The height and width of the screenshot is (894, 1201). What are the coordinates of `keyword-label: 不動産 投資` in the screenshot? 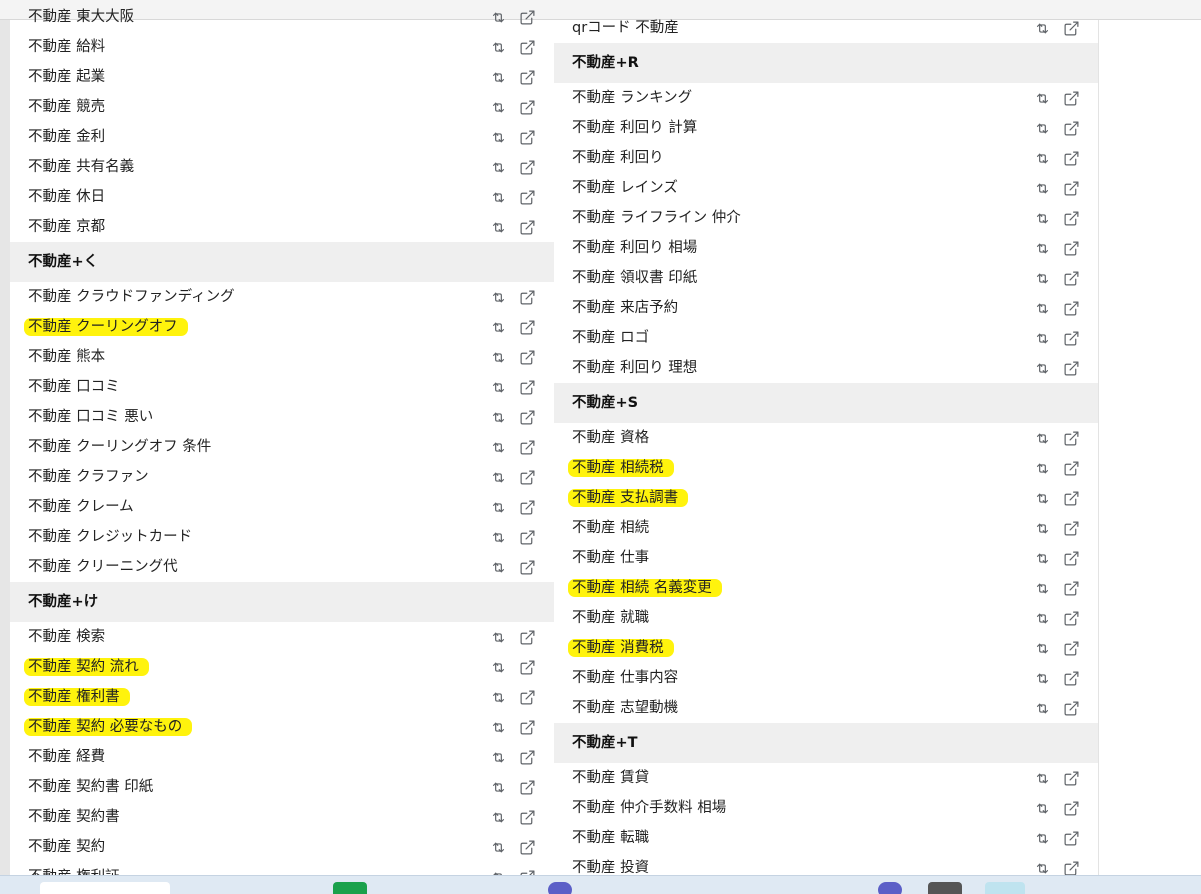 It's located at (610, 866).